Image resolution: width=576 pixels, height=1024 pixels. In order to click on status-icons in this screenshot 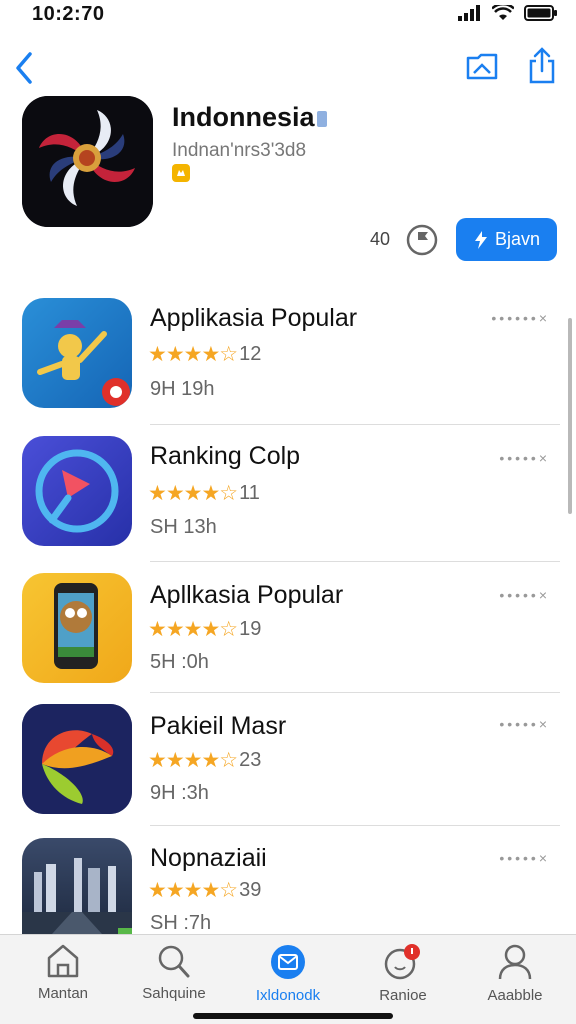, I will do `click(508, 13)`.